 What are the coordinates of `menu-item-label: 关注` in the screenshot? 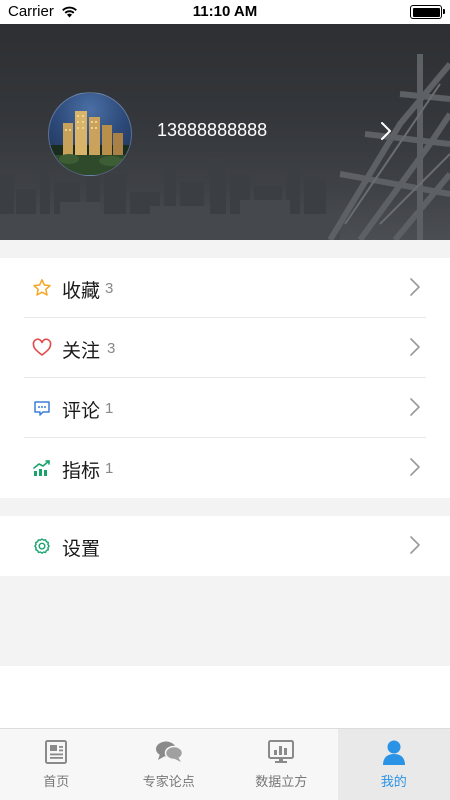 It's located at (81, 351).